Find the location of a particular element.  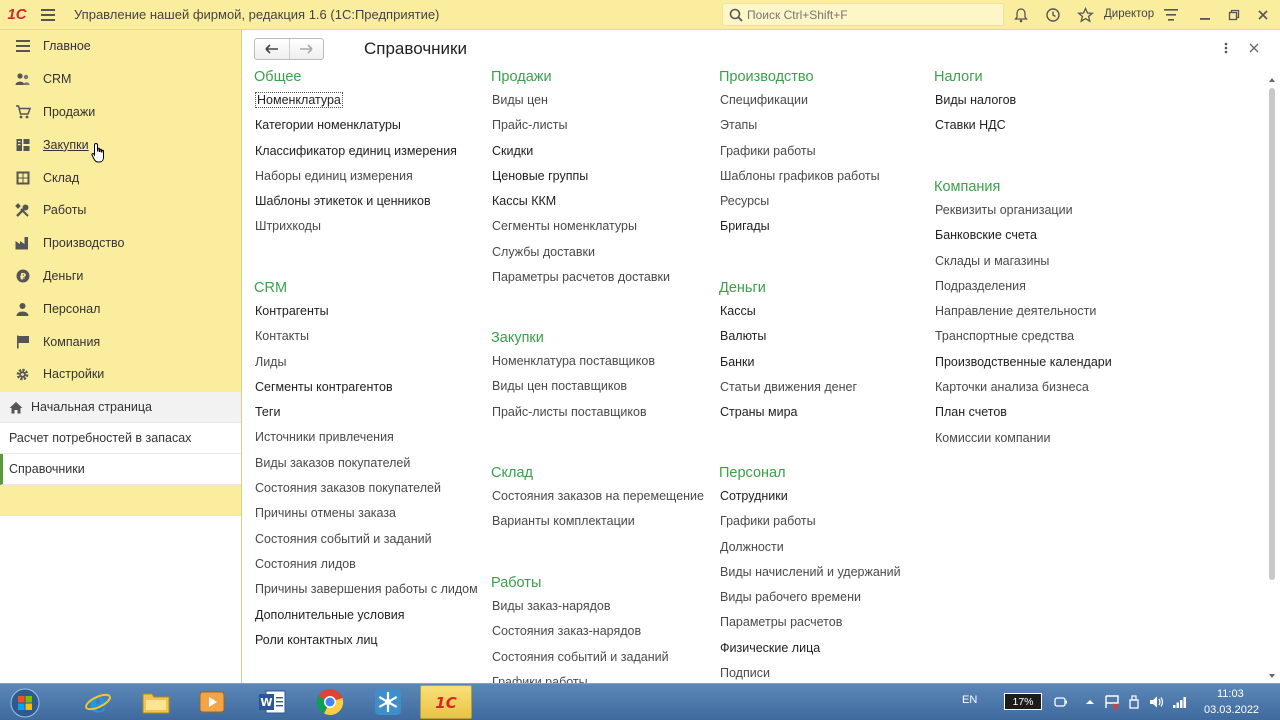

group-title: Работы is located at coordinates (580, 583).